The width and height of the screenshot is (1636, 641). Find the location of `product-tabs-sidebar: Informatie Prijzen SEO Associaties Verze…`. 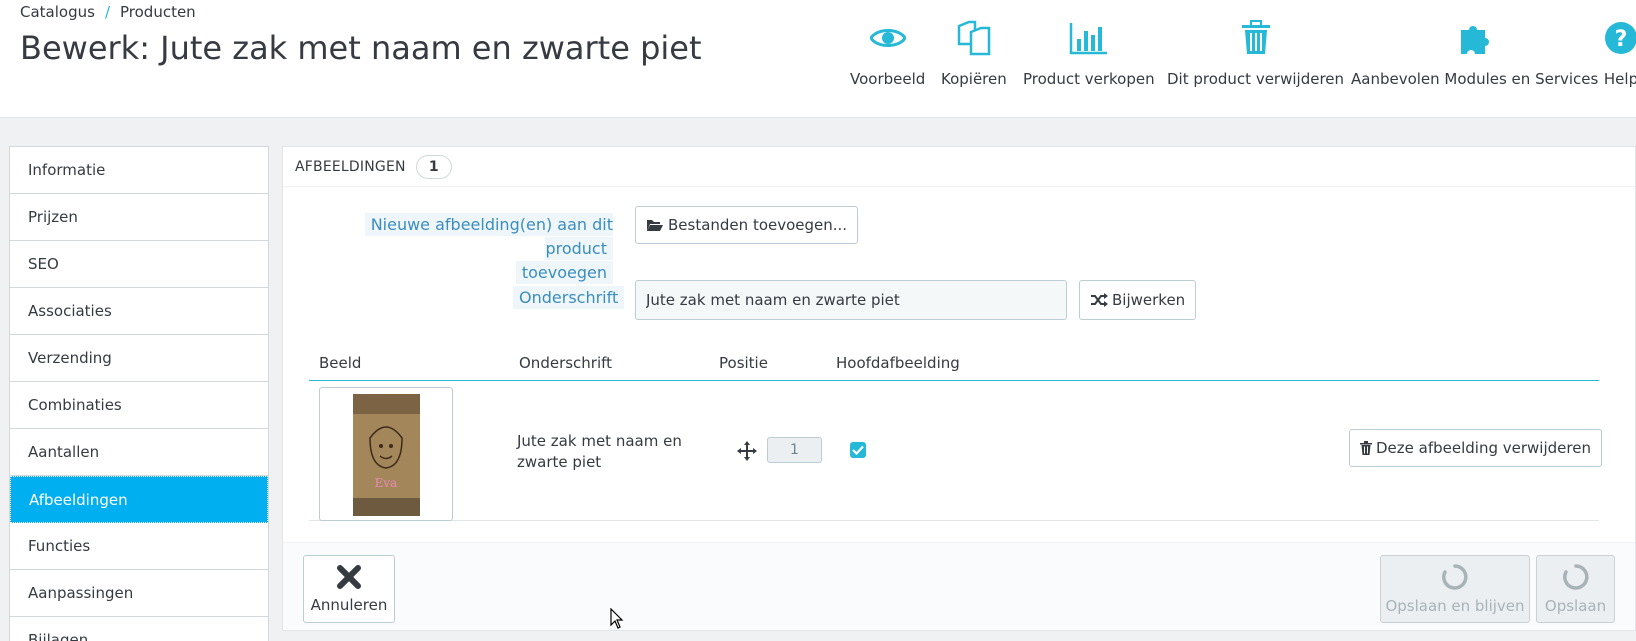

product-tabs-sidebar: Informatie Prijzen SEO Associaties Verze… is located at coordinates (139, 393).